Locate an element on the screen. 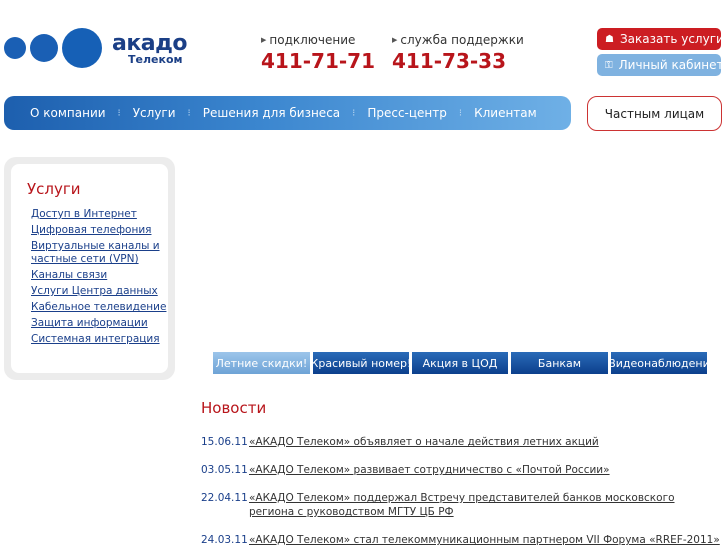 The height and width of the screenshot is (545, 727). promo-tab-dc: Акция в ЦОД is located at coordinates (460, 363).